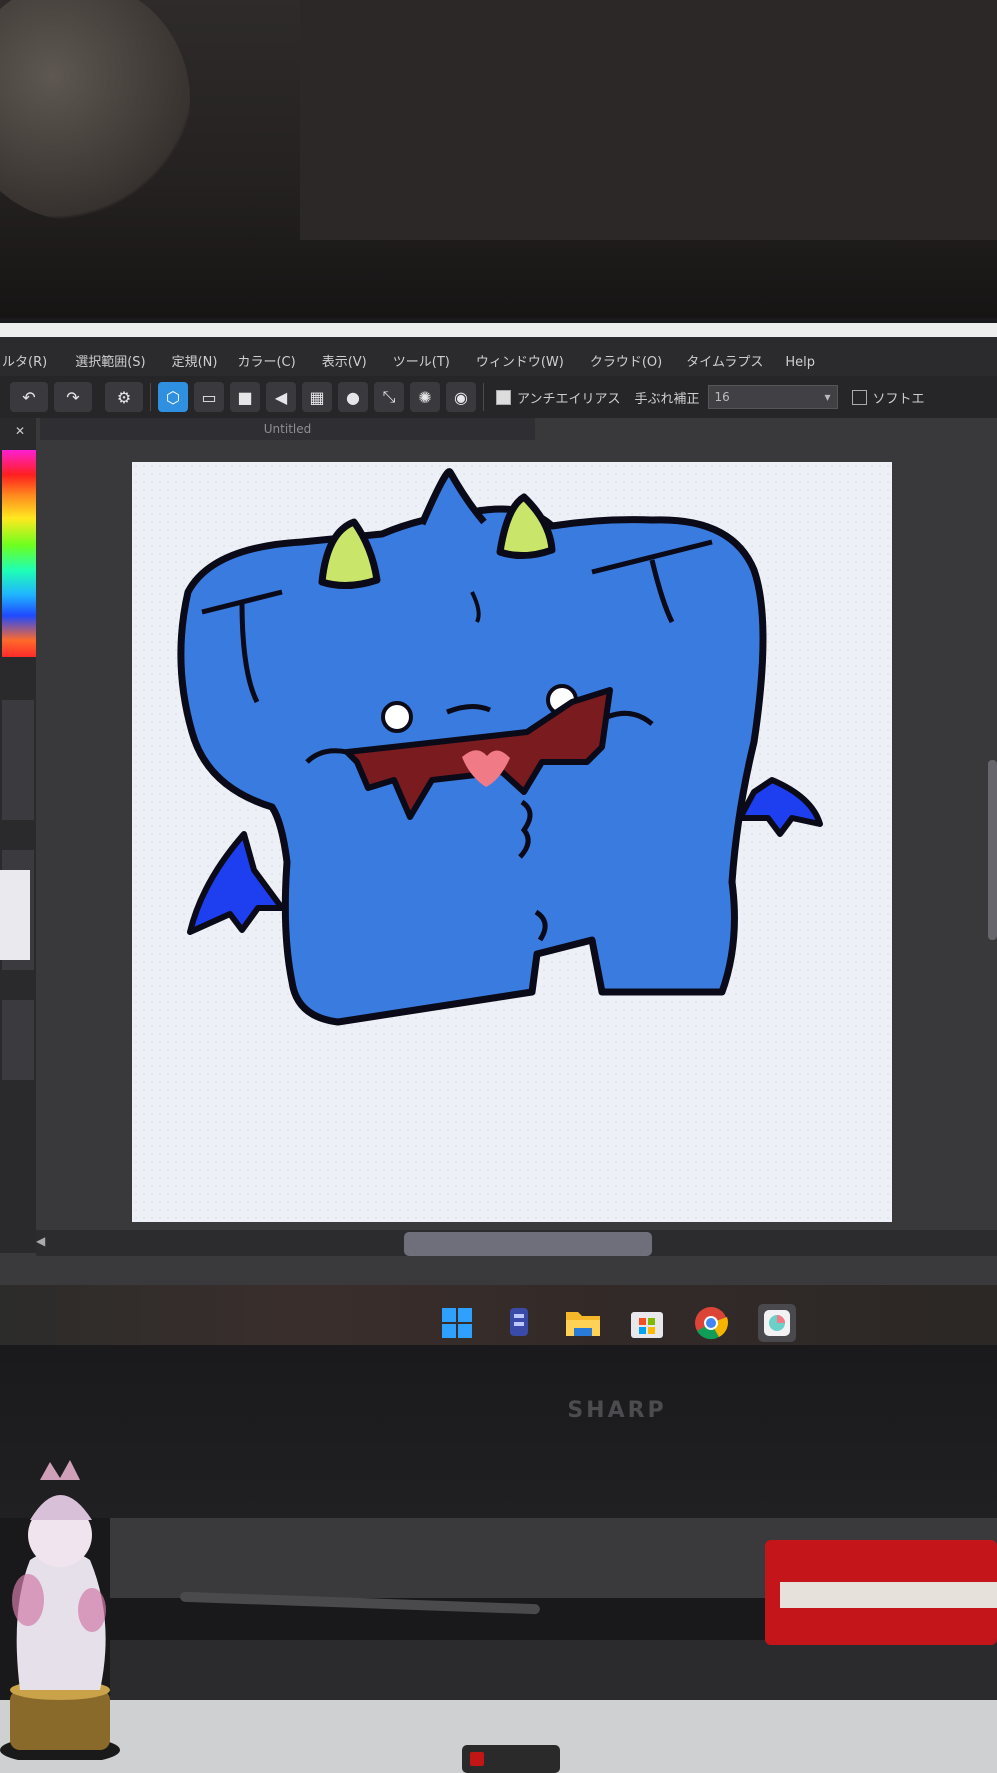 The image size is (997, 1773). What do you see at coordinates (40, 1241) in the screenshot?
I see `scroll-left-icon: ◀` at bounding box center [40, 1241].